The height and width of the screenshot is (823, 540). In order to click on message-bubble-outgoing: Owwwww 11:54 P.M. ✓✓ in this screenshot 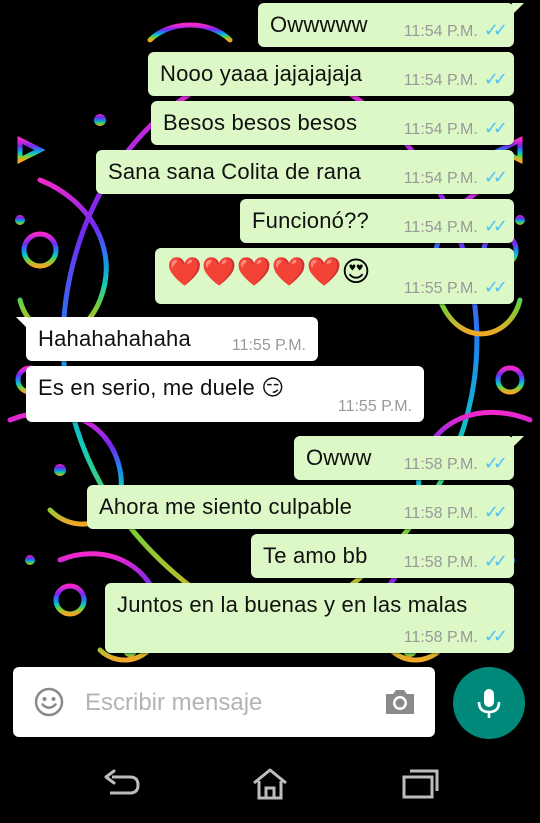, I will do `click(391, 25)`.